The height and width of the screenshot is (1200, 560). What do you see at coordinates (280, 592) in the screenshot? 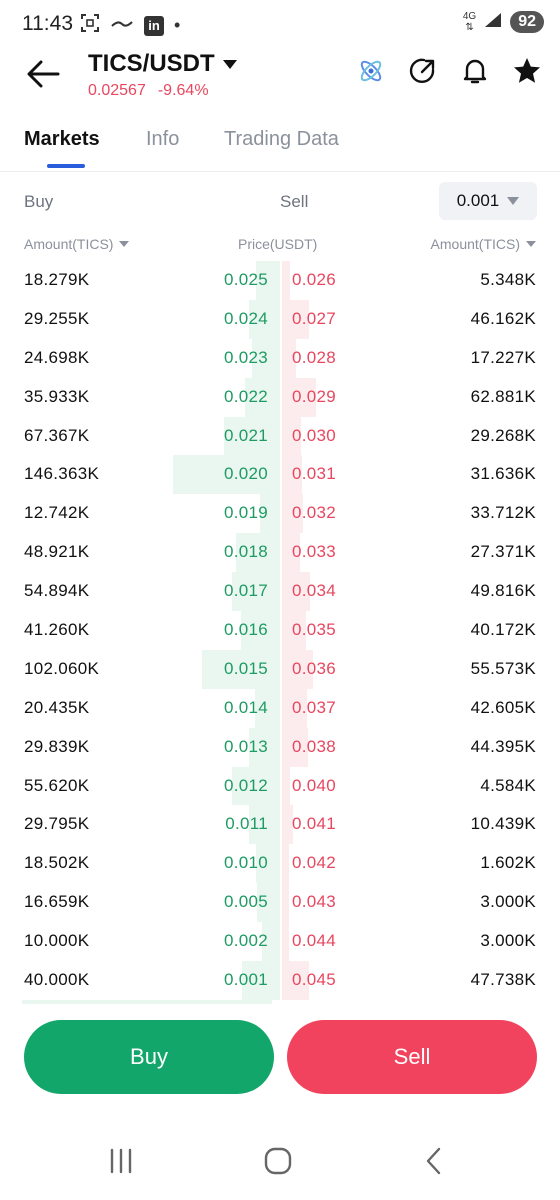
I see `order-book-row: 54.894K 0.017 0.034 49.816K` at bounding box center [280, 592].